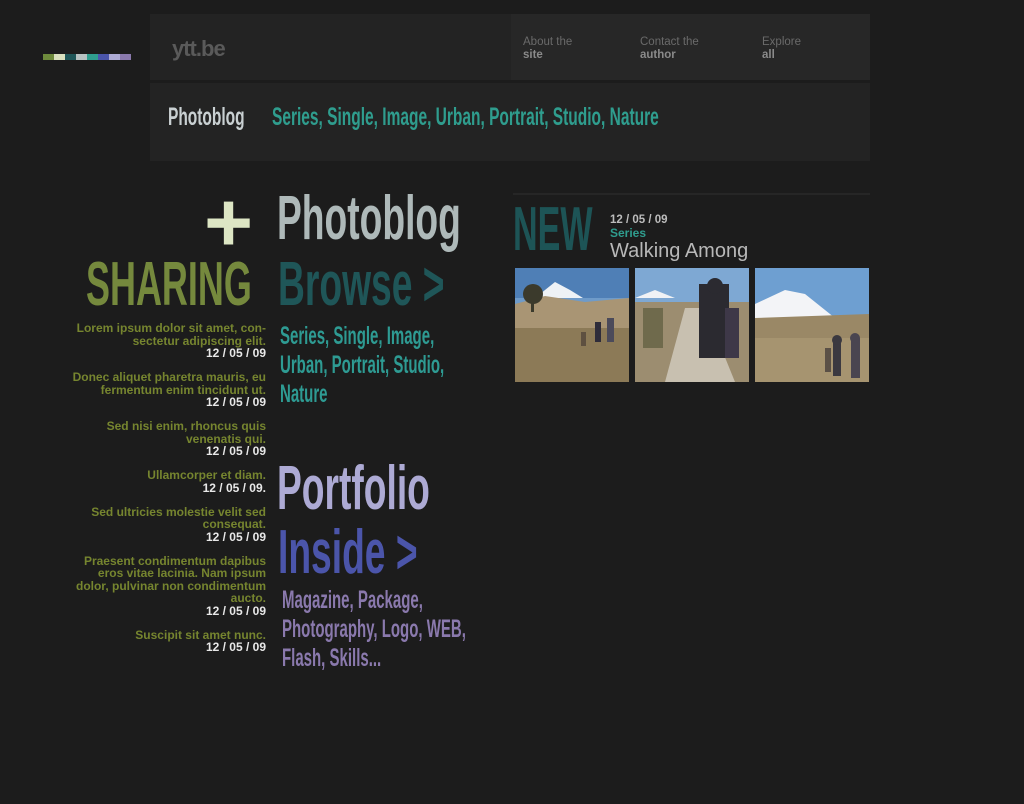  I want to click on browse-link: Browse >, so click(361, 285).